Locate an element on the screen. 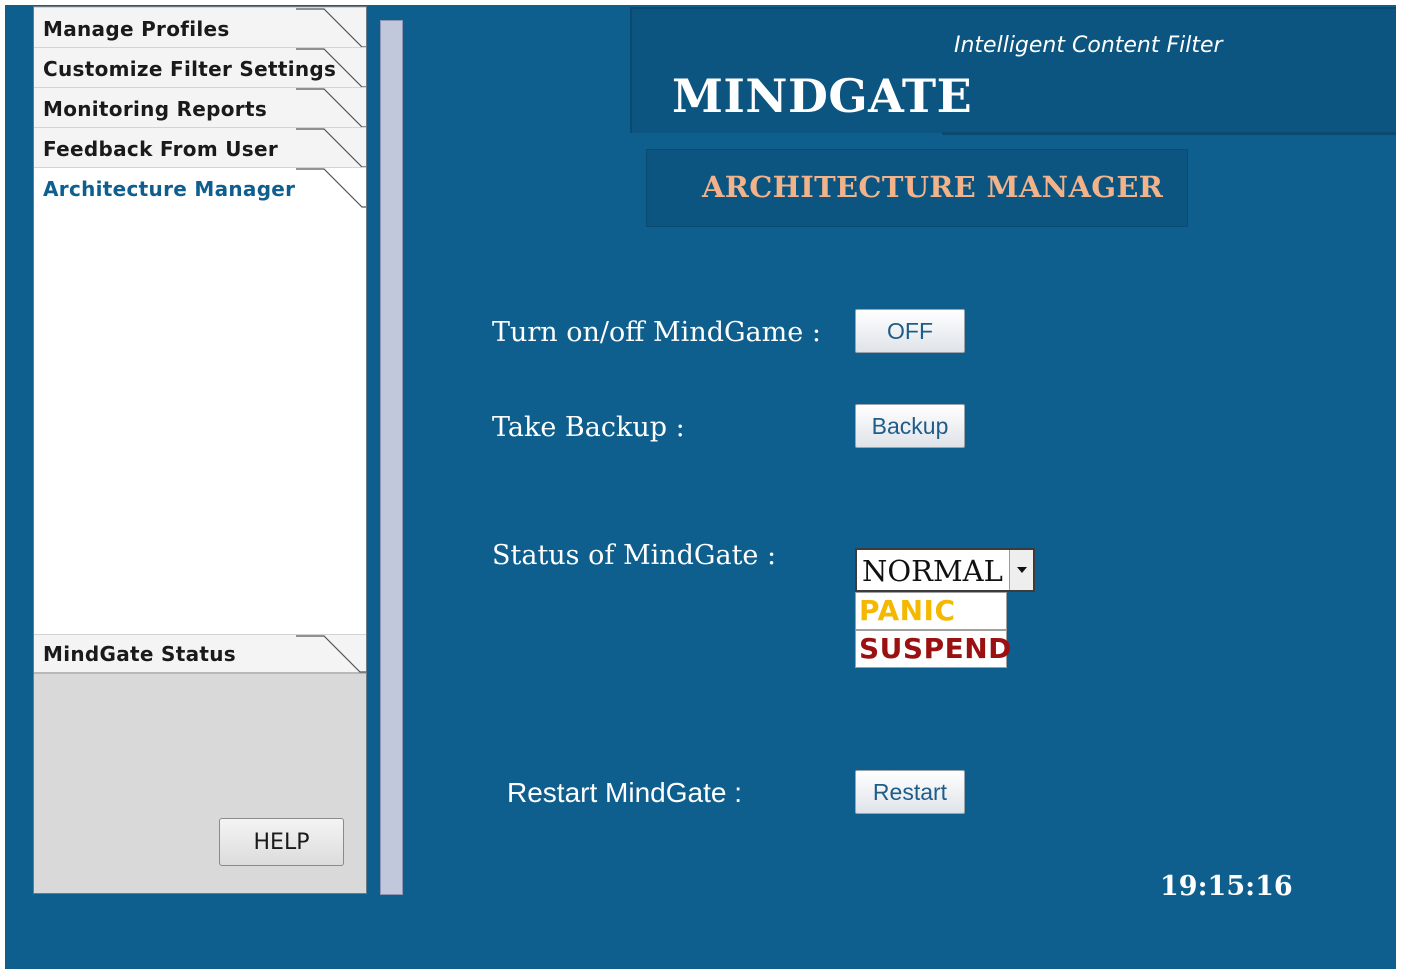  nav-architecture-manager: Architecture Manager is located at coordinates (200, 187).